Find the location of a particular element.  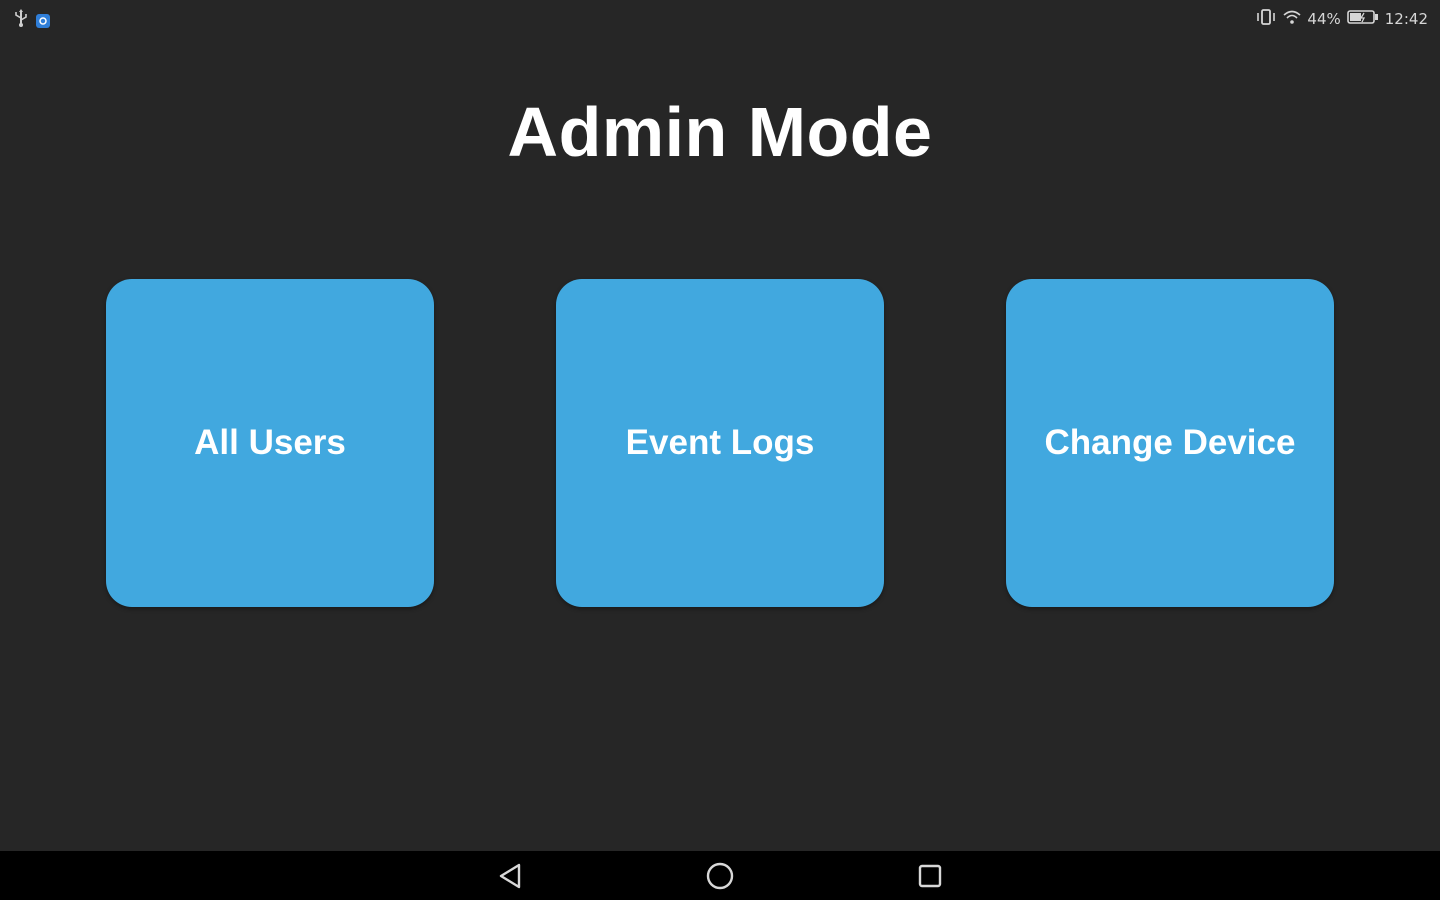

vibrate-icon is located at coordinates (1266, 19).